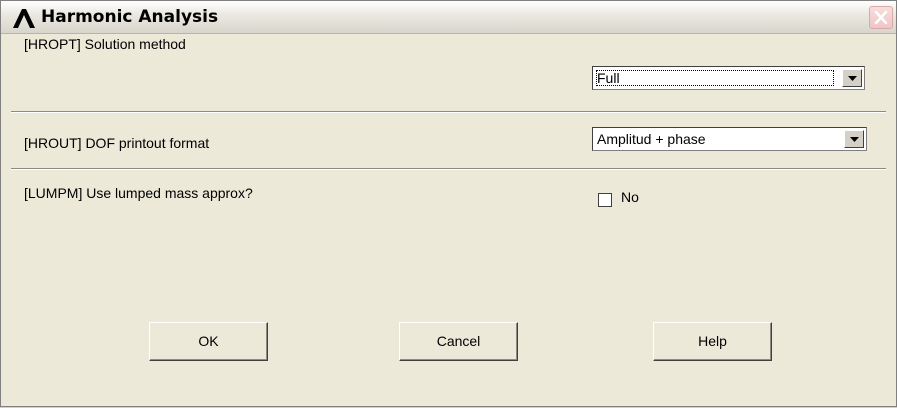 This screenshot has height=408, width=897. I want to click on lumped-mass-checkbox, so click(605, 200).